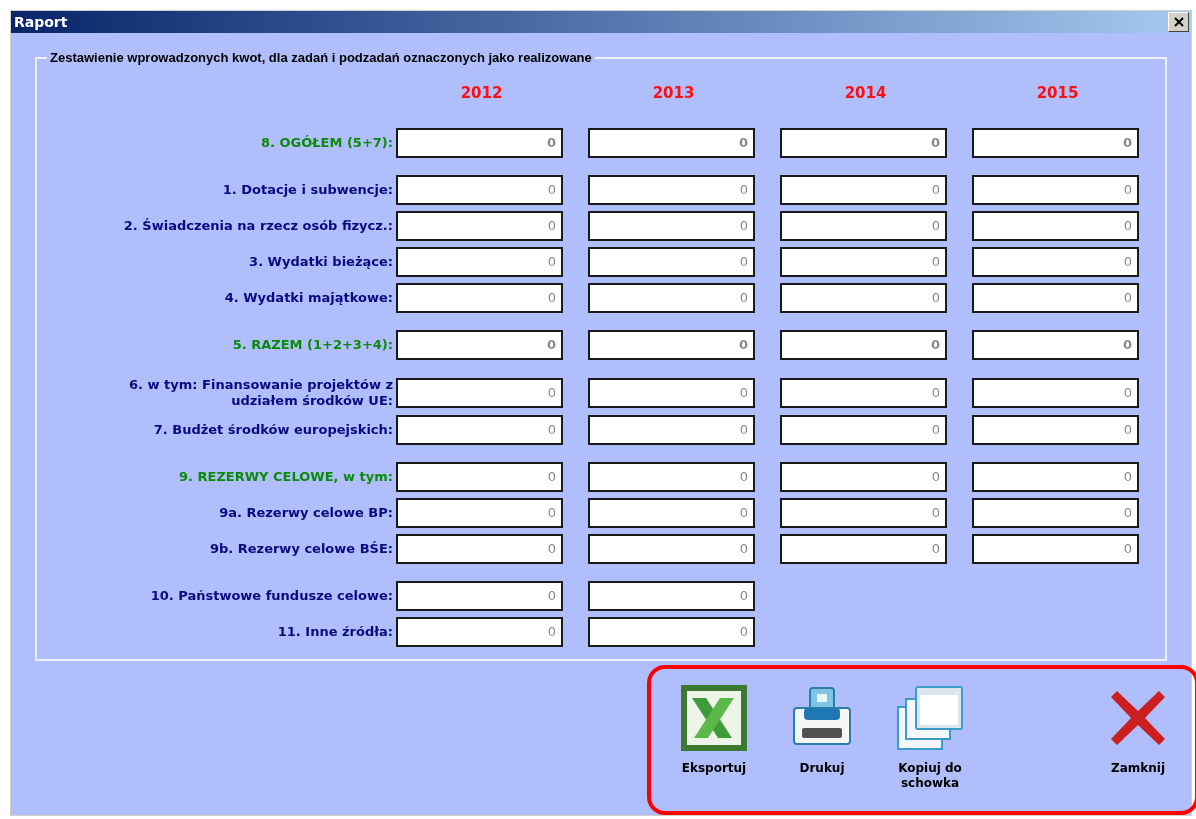 The height and width of the screenshot is (819, 1196). Describe the element at coordinates (481, 93) in the screenshot. I see `year-header: 2012` at that location.